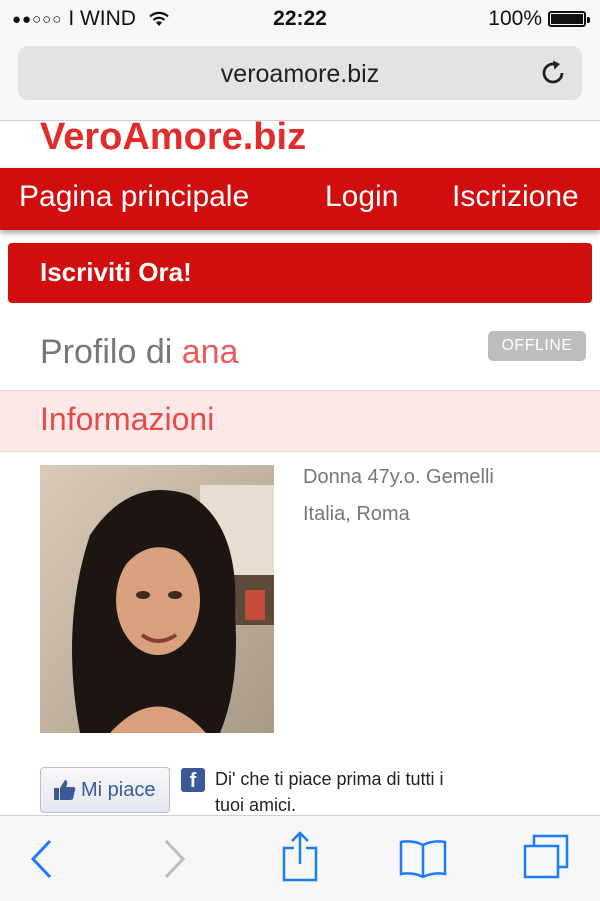  I want to click on status-badge: OFFLINE, so click(537, 346).